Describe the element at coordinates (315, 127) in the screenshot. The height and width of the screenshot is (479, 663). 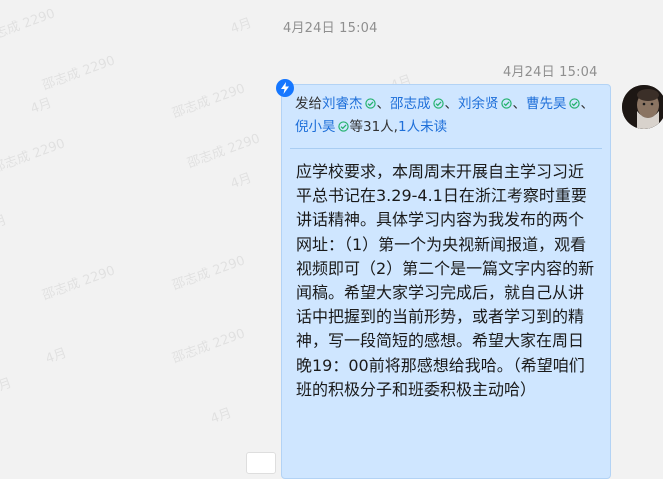
I see `recipient-name: 倪小昊` at that location.